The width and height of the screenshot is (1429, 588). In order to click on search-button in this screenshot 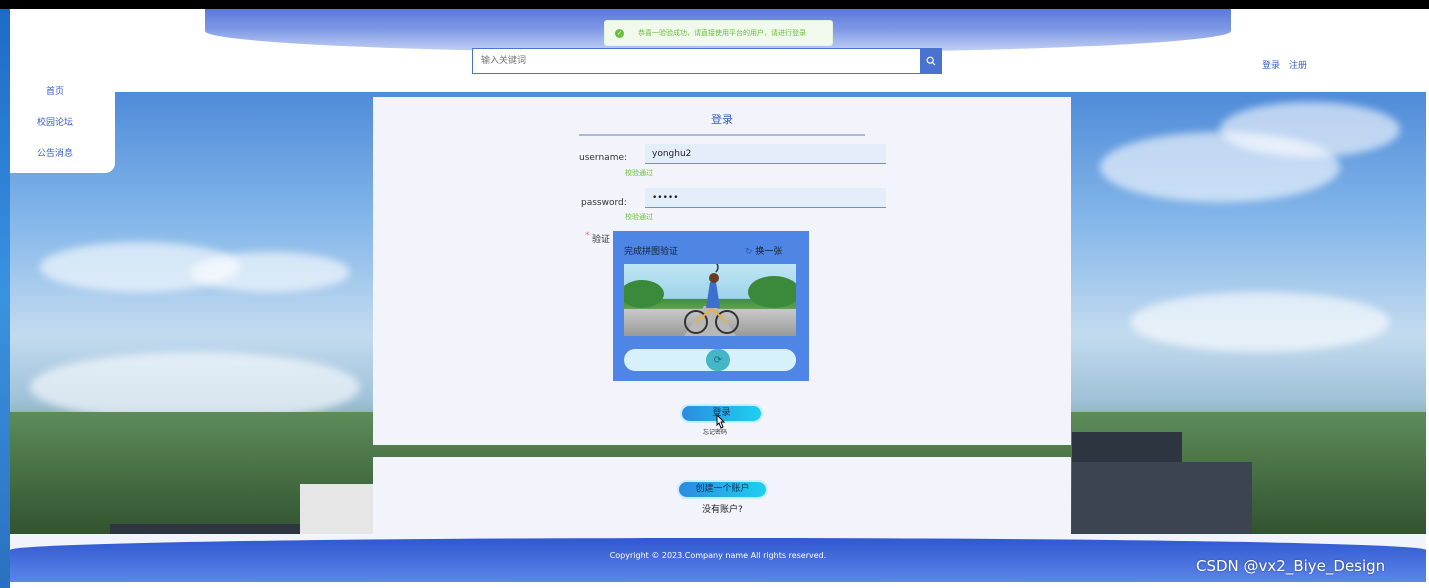, I will do `click(931, 61)`.